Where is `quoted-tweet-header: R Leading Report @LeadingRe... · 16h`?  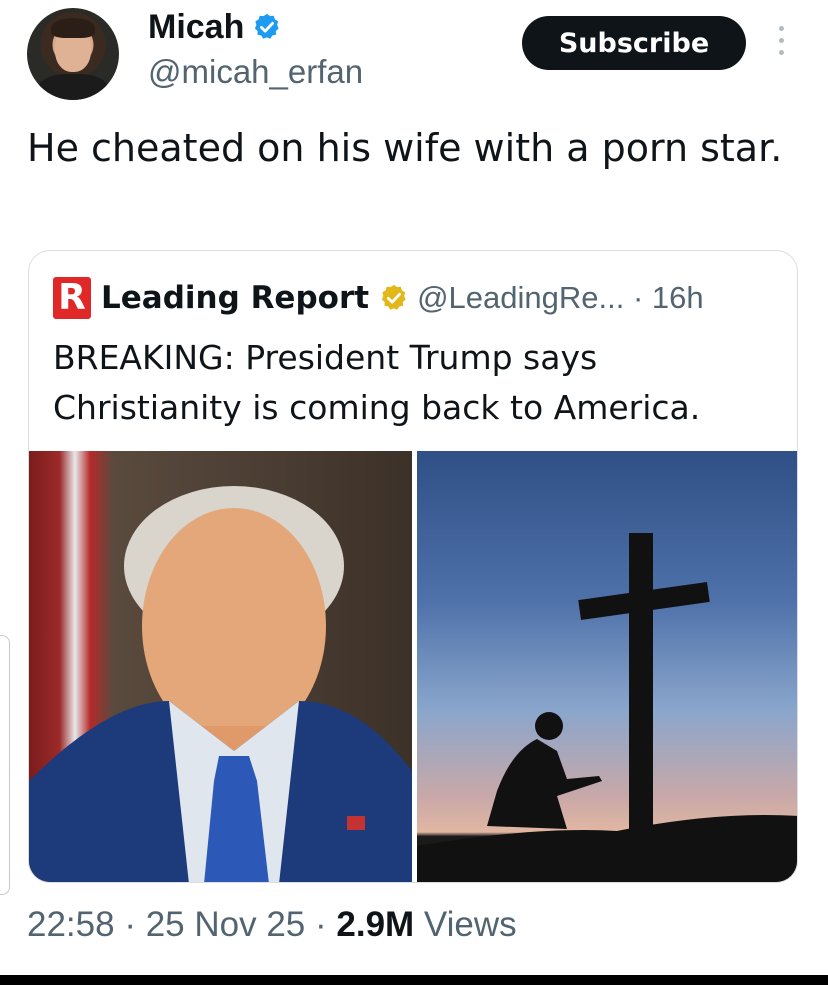 quoted-tweet-header: R Leading Report @LeadingRe... · 16h is located at coordinates (378, 298).